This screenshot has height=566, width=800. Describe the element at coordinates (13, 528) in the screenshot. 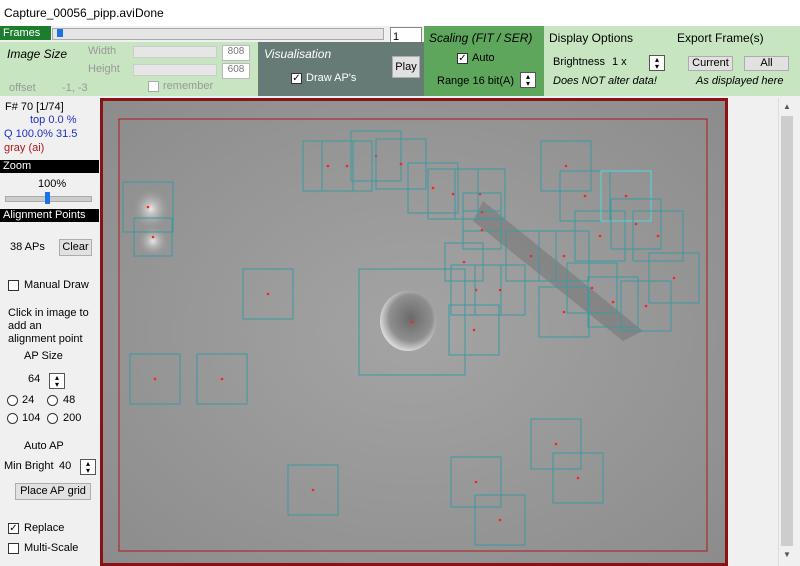

I see `replace-checkbox: ✓` at that location.